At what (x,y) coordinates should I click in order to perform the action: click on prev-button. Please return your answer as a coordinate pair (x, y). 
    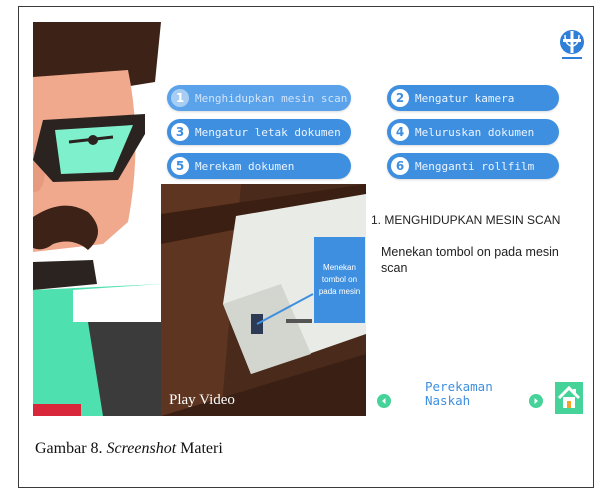
    Looking at the image, I should click on (384, 401).